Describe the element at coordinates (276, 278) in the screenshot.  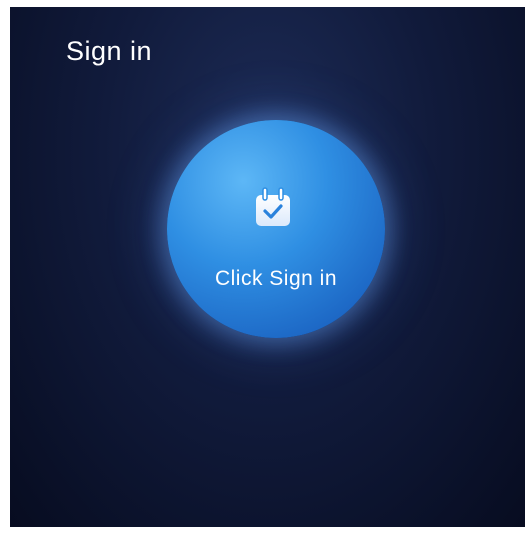
I see `sign-in-button-label: Click Sign in` at that location.